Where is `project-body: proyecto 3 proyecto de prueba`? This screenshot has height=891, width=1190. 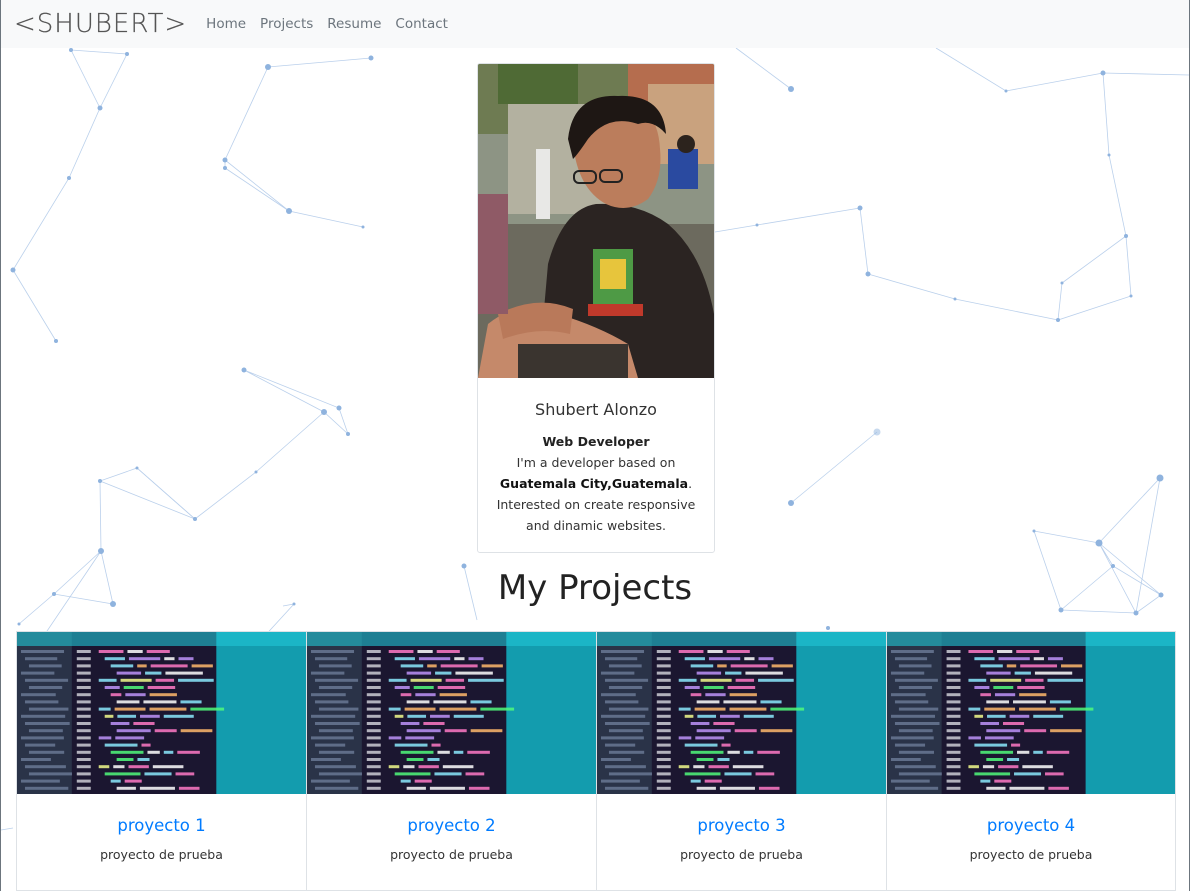 project-body: proyecto 3 proyecto de prueba is located at coordinates (741, 828).